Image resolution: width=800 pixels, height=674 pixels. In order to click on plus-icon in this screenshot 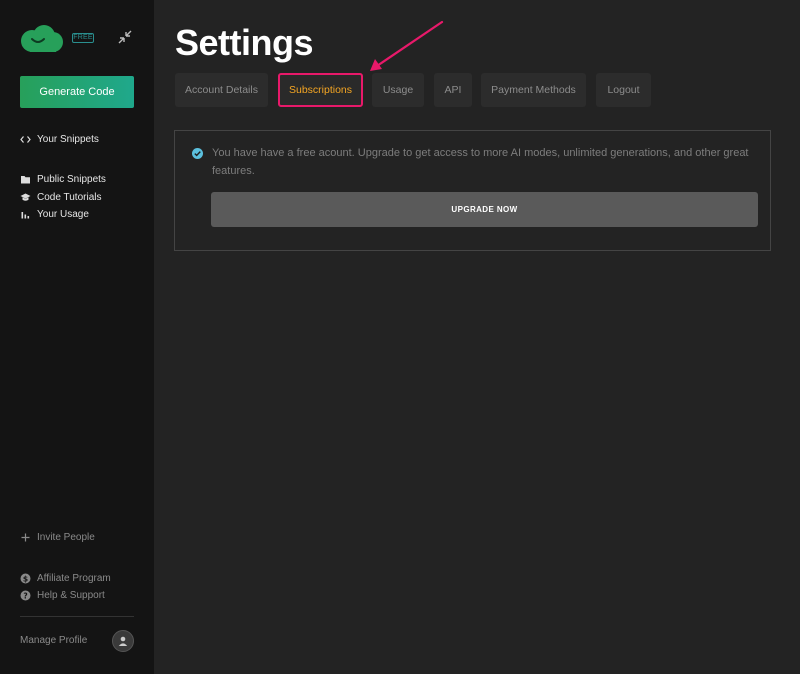, I will do `click(25, 537)`.